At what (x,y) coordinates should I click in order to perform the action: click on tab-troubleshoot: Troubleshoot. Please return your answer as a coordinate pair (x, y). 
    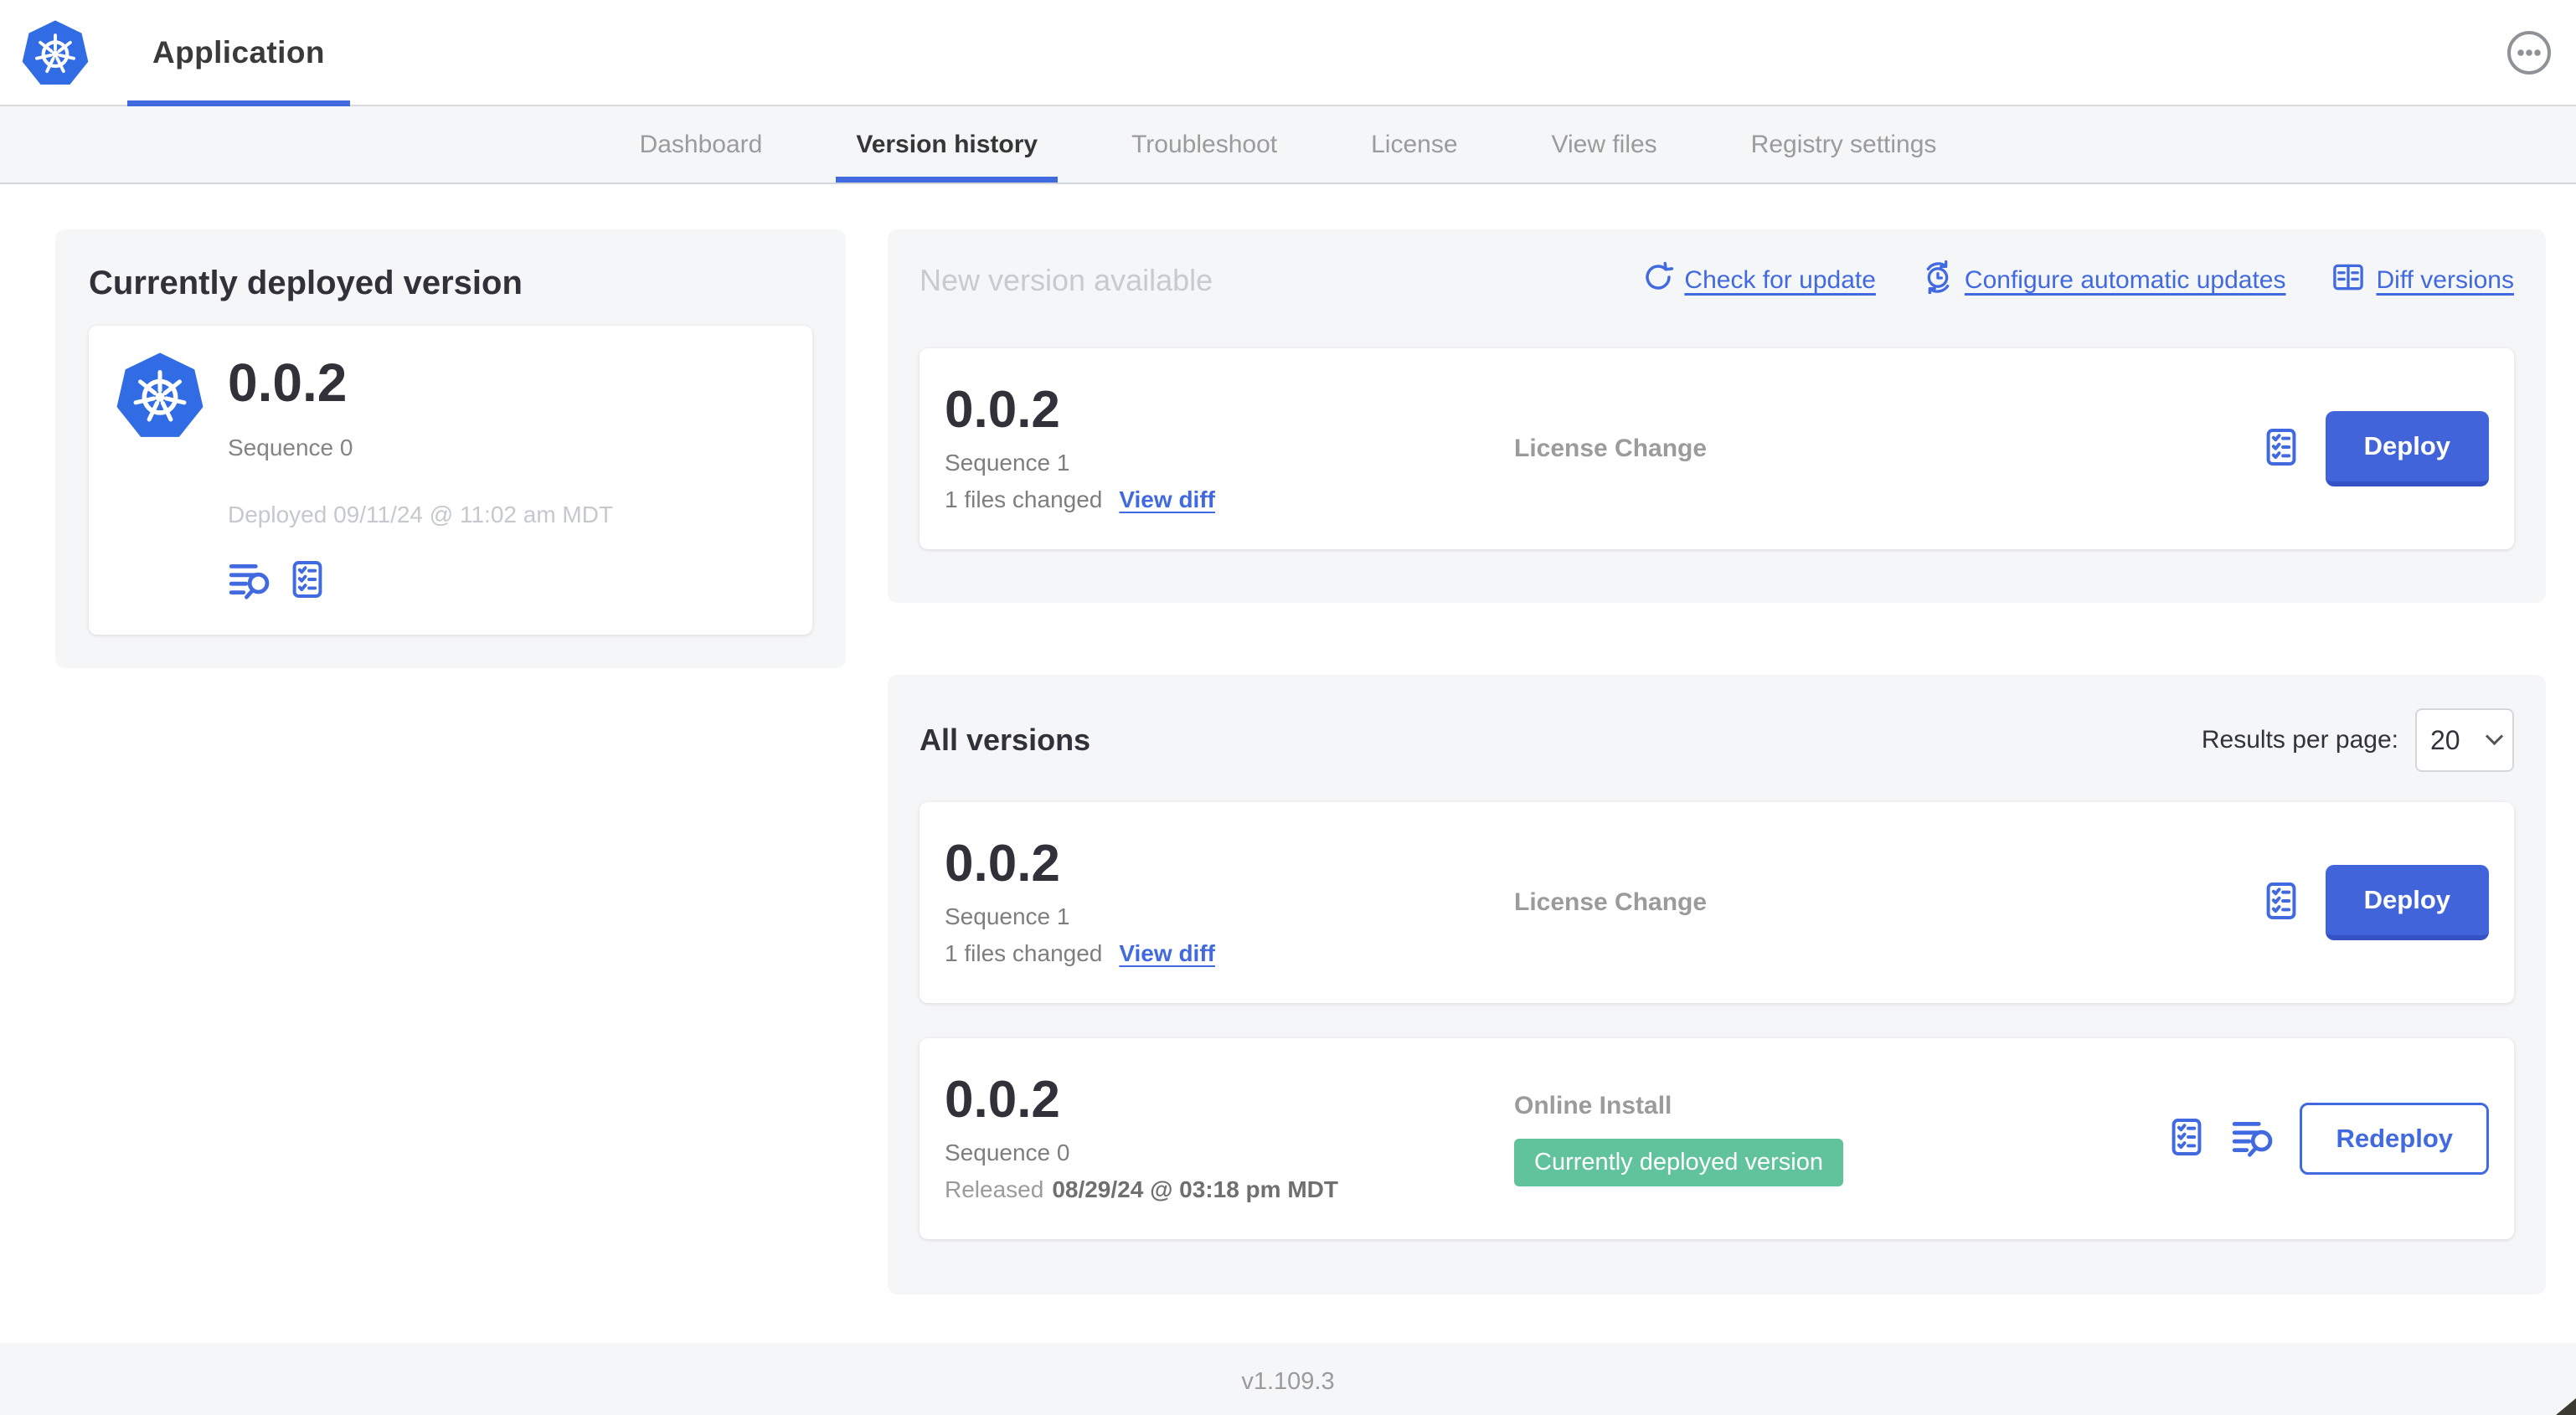
    Looking at the image, I should click on (1204, 144).